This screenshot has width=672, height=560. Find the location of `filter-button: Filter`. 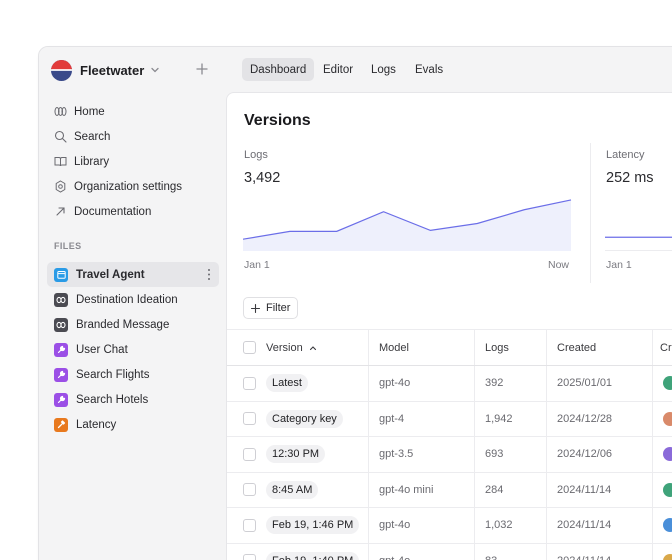

filter-button: Filter is located at coordinates (271, 308).